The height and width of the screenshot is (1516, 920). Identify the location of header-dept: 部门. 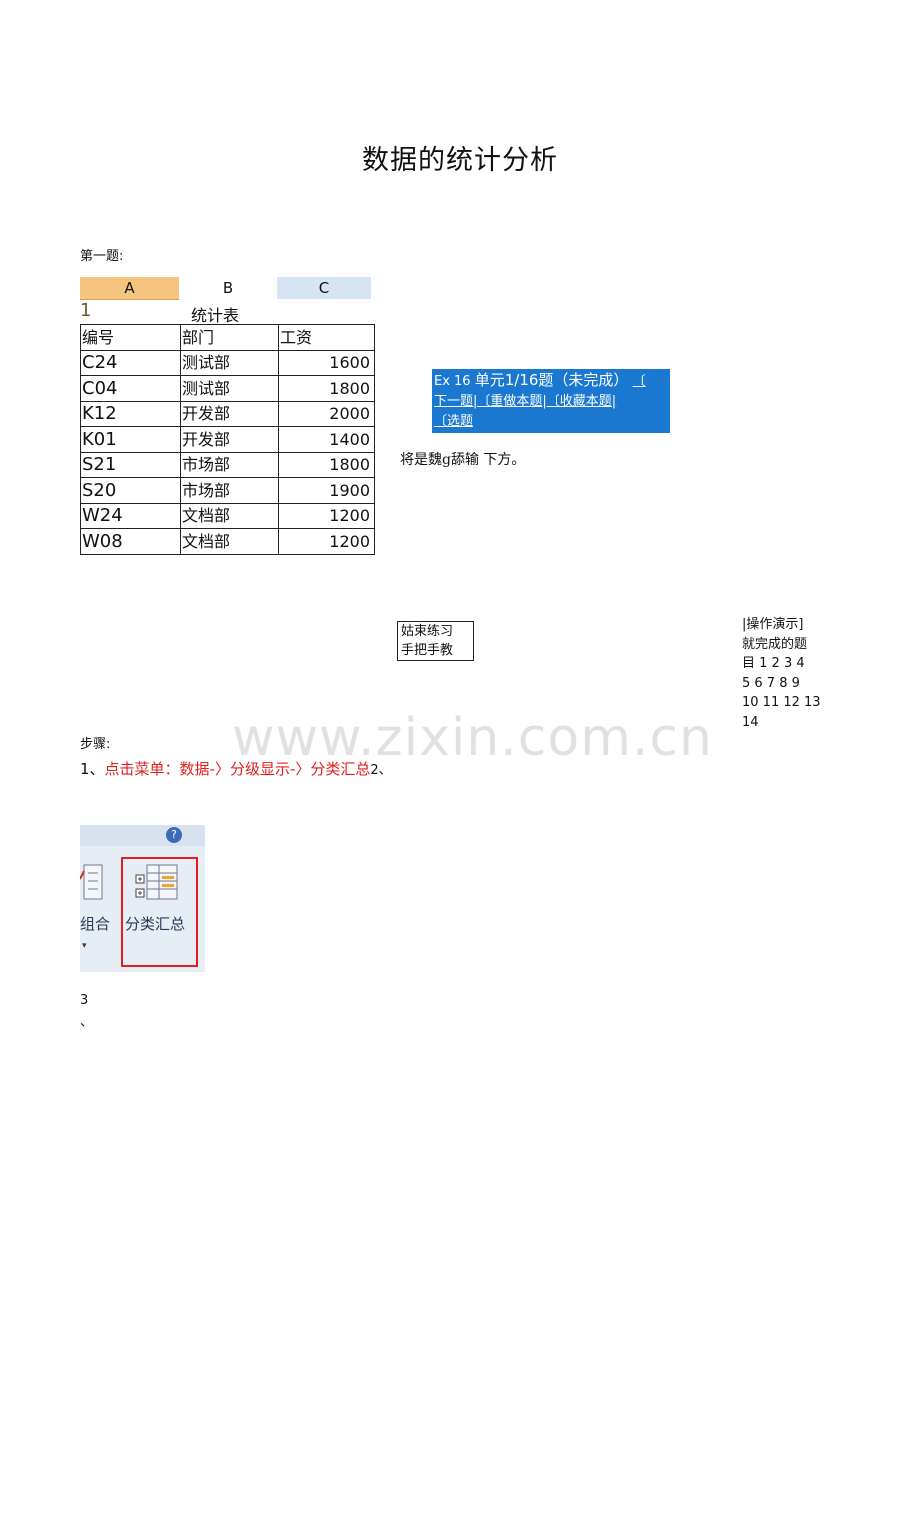
(229, 337).